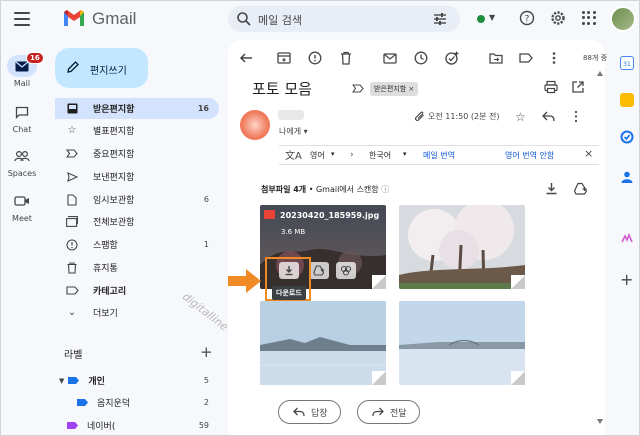 This screenshot has width=640, height=436. I want to click on chevron-down-icon: ⌄, so click(72, 312).